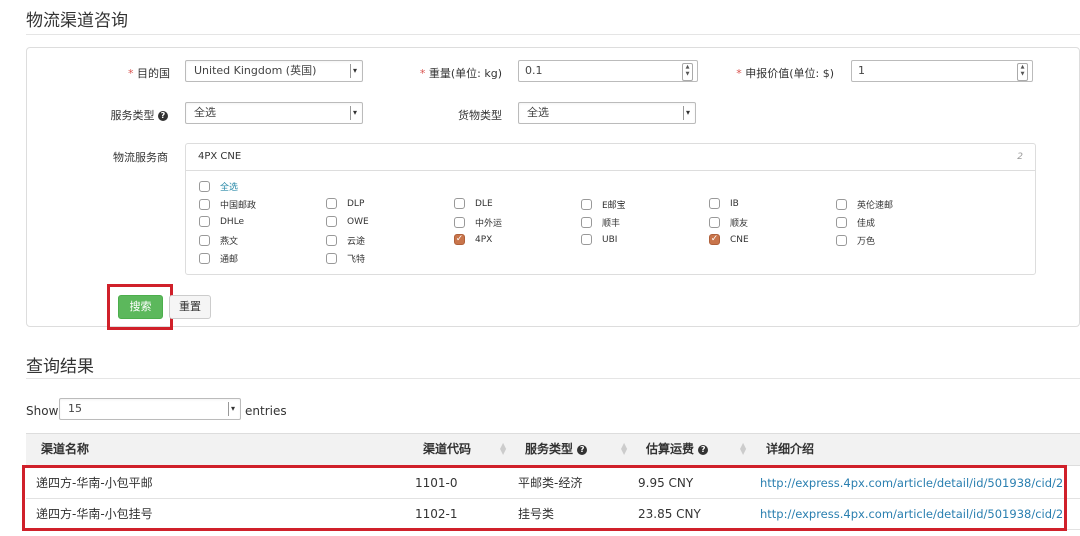 The height and width of the screenshot is (536, 1080). Describe the element at coordinates (728, 222) in the screenshot. I see `provider-option: 顺友` at that location.